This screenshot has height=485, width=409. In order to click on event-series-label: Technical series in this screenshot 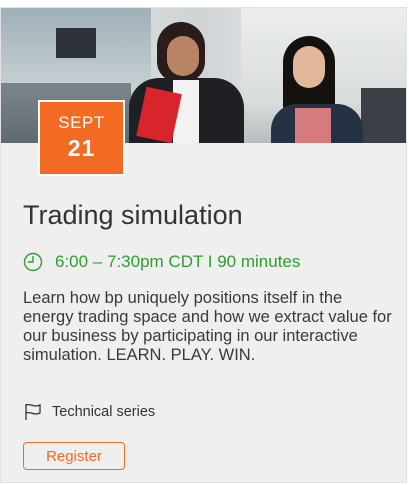, I will do `click(104, 412)`.